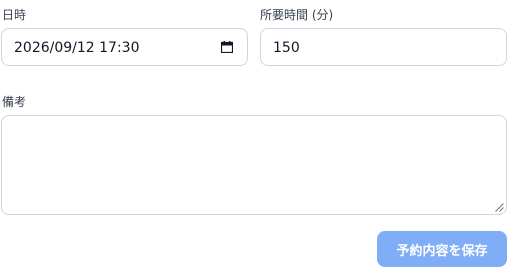  I want to click on datetime-input: 2026/09/12 17:30, so click(124, 47).